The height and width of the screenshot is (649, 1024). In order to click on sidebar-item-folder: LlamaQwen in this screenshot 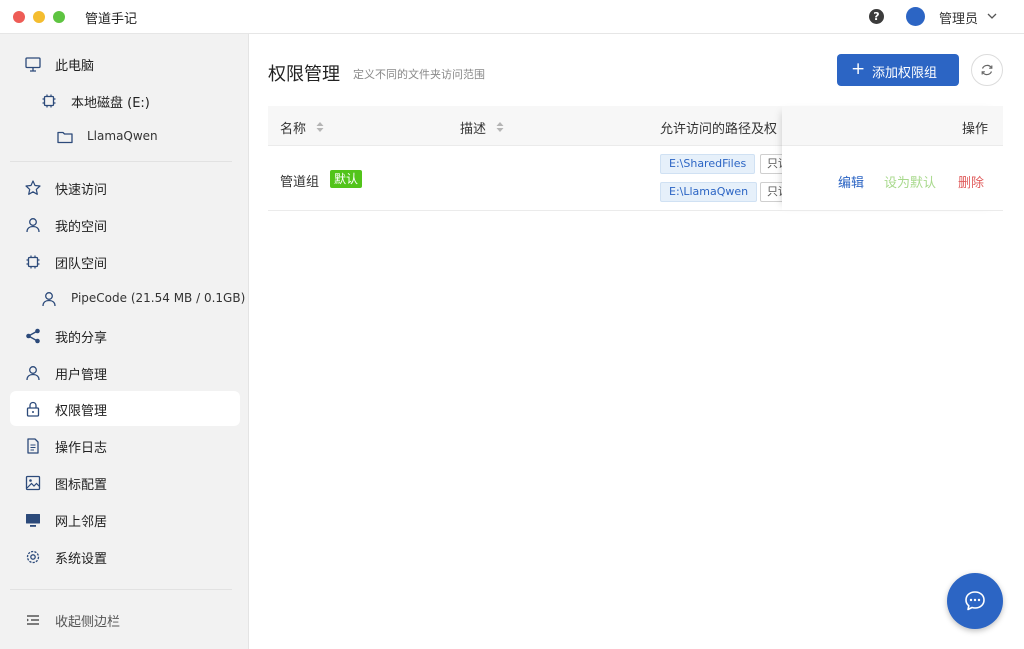, I will do `click(125, 136)`.